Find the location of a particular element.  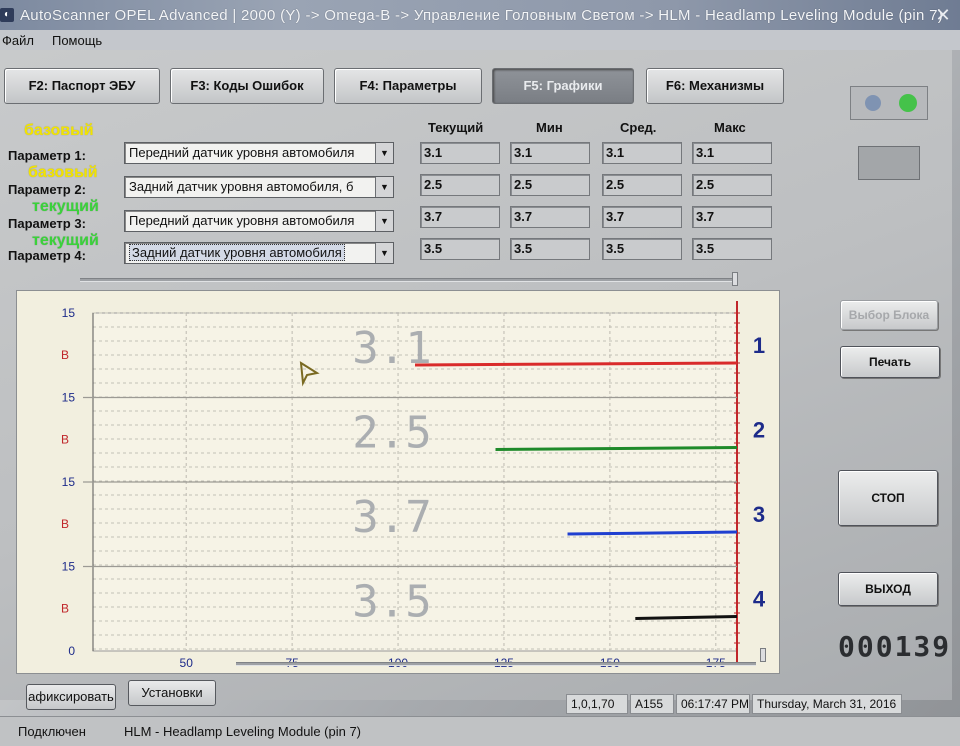

param-2-select: Задний датчик уровня автомобиля, б ▼ is located at coordinates (259, 187).